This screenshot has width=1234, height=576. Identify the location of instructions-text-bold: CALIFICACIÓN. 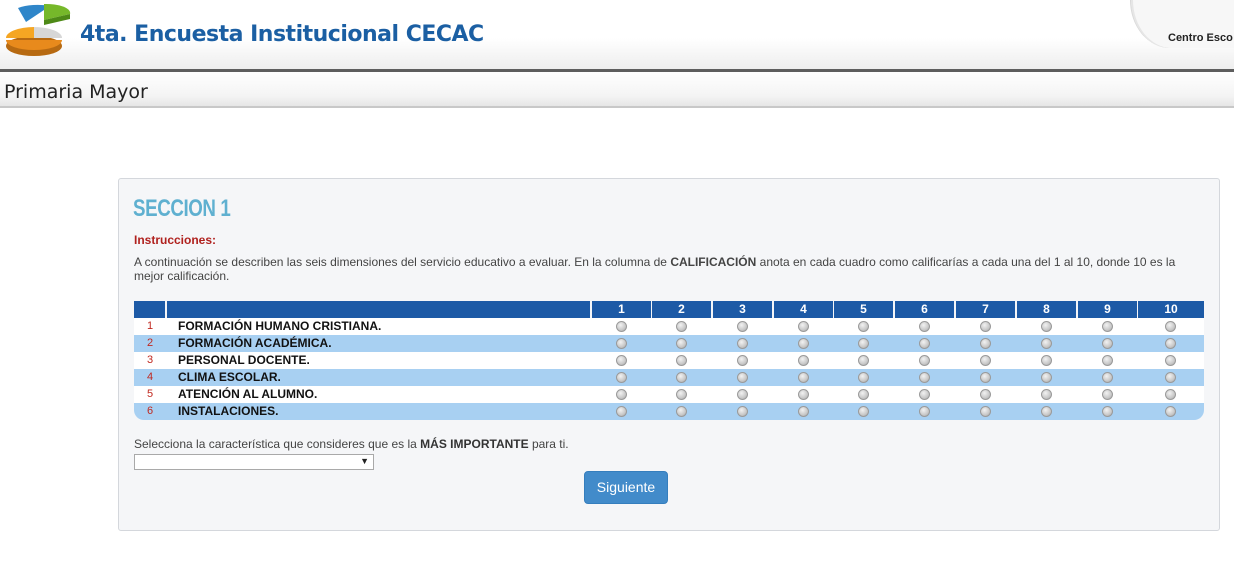
(713, 262).